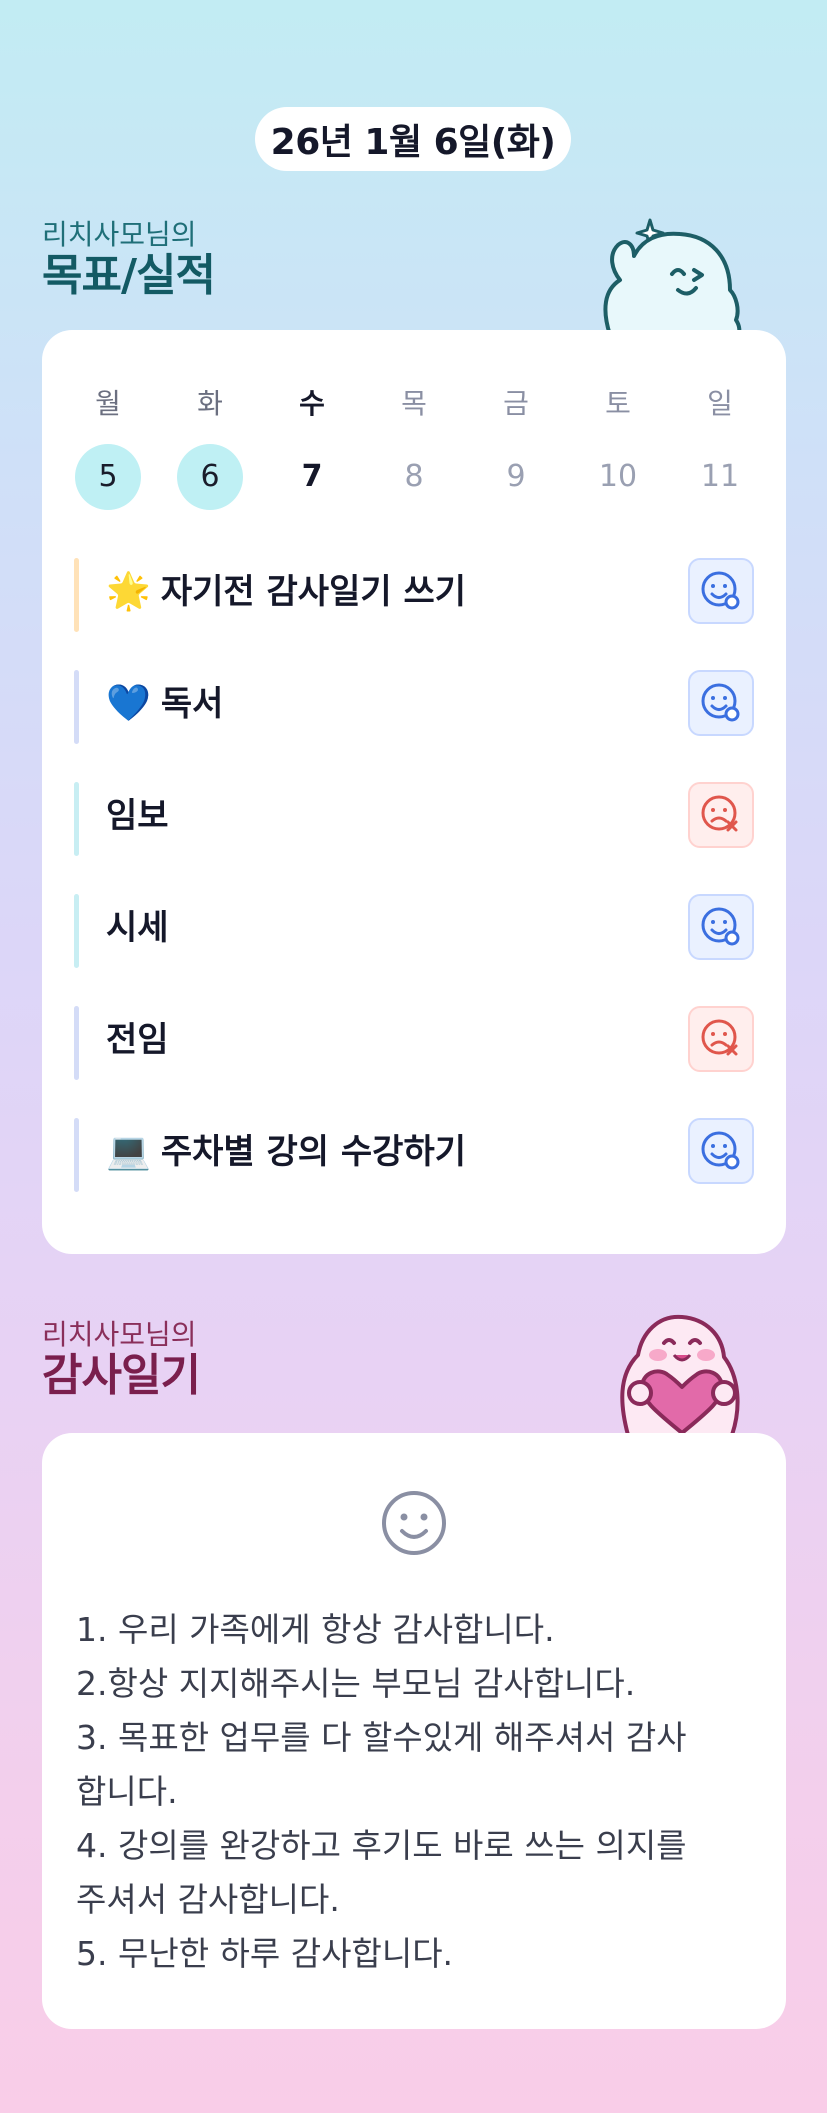 This screenshot has width=827, height=2113. I want to click on goal-label: 전임, so click(137, 1040).